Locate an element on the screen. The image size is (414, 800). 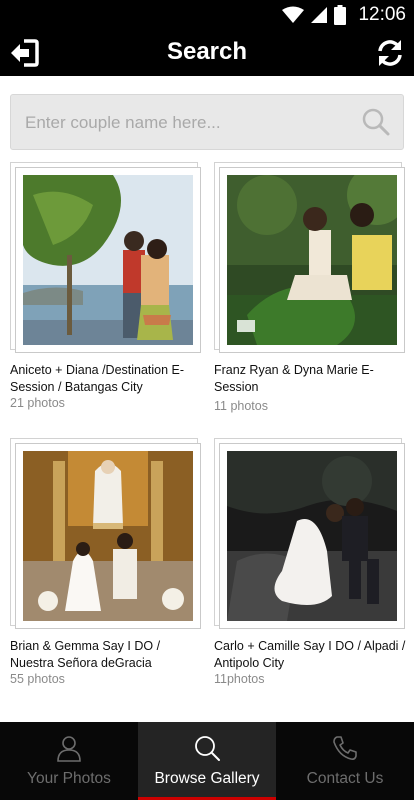
status-icons: 12:06 is located at coordinates (344, 15).